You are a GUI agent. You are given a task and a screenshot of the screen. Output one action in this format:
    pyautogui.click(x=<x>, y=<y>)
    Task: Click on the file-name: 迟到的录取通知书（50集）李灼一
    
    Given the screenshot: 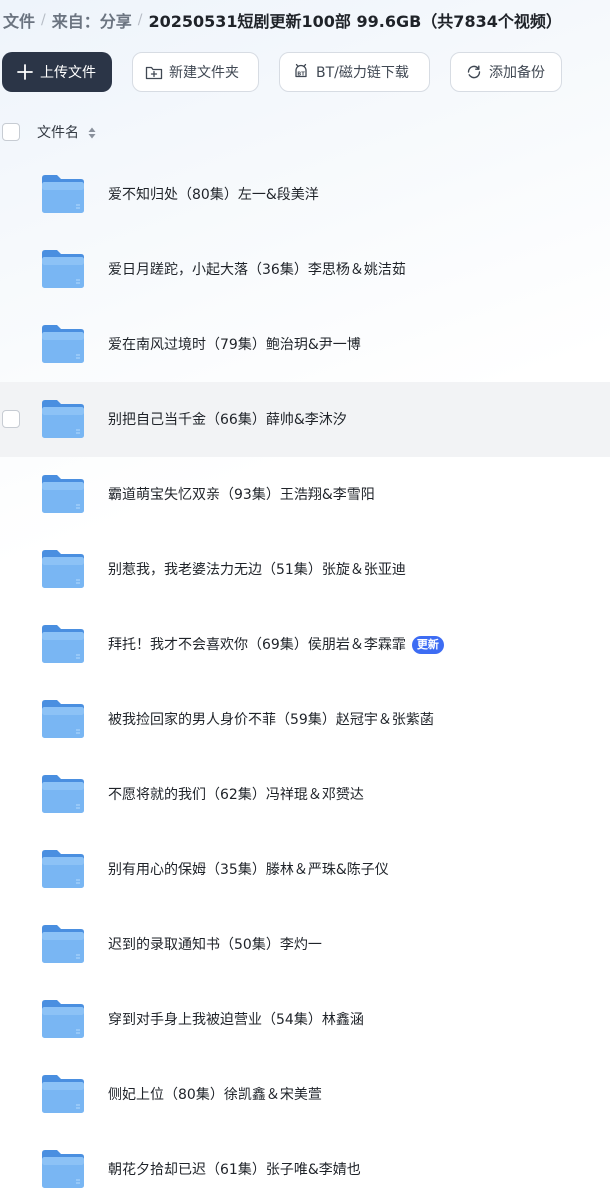 What is the action you would take?
    pyautogui.click(x=215, y=944)
    